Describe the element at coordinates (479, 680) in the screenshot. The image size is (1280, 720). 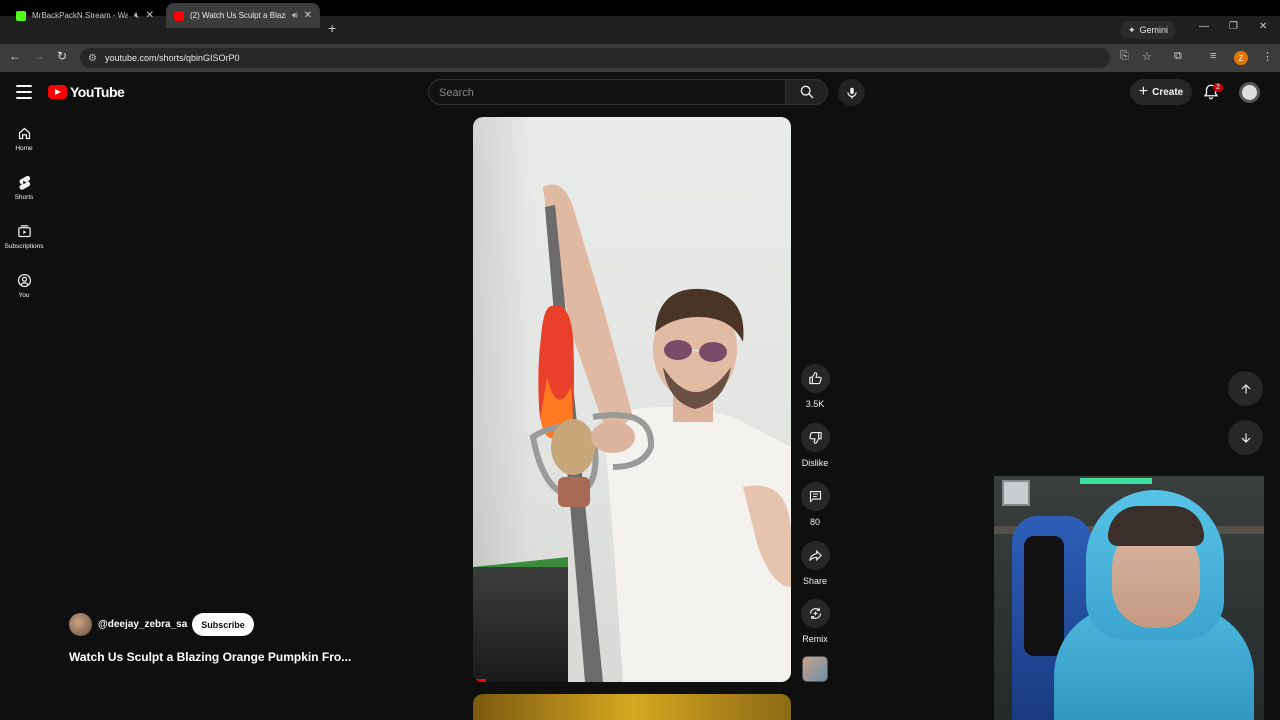
I see `video-progress-bar` at that location.